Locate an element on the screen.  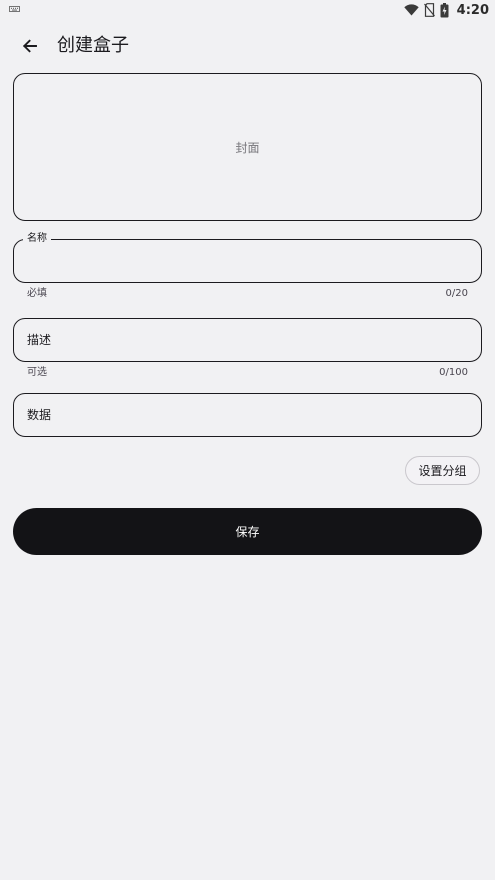
status-bar: 4:20 is located at coordinates (247, 10).